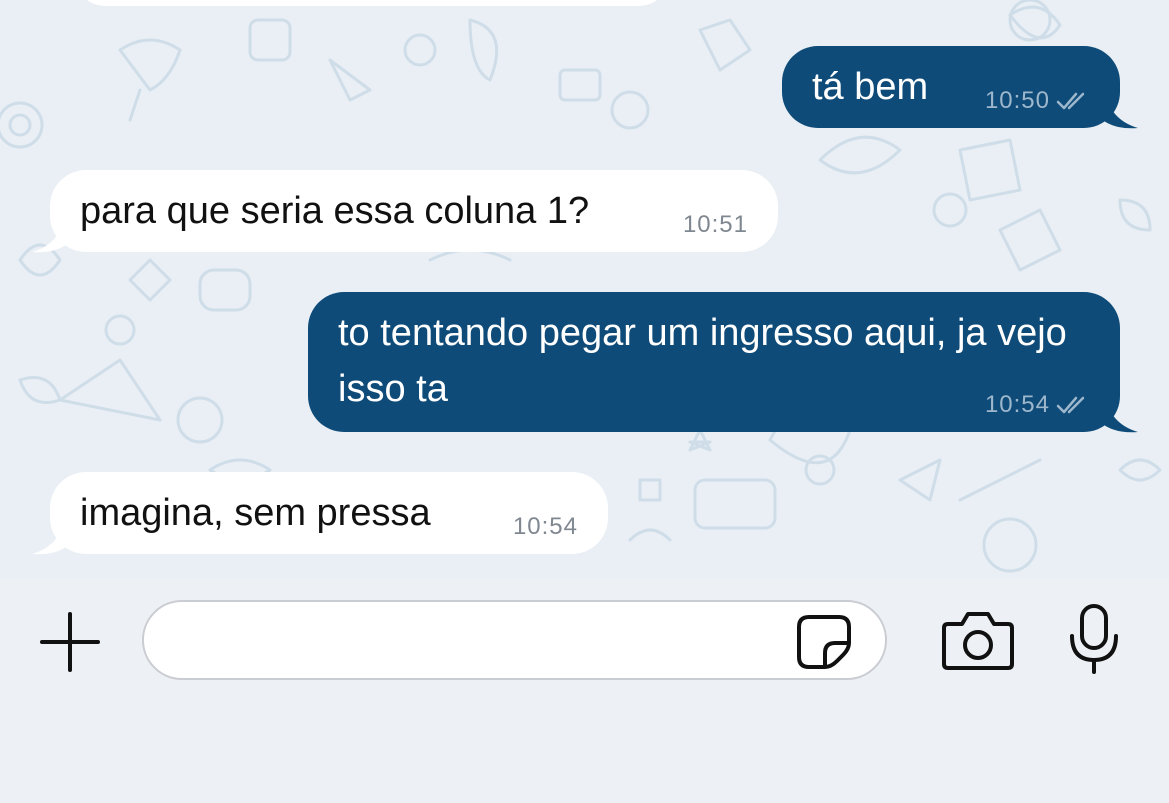 Image resolution: width=1169 pixels, height=803 pixels. I want to click on incoming-message: para que seria essa coluna 1? 10:51, so click(414, 211).